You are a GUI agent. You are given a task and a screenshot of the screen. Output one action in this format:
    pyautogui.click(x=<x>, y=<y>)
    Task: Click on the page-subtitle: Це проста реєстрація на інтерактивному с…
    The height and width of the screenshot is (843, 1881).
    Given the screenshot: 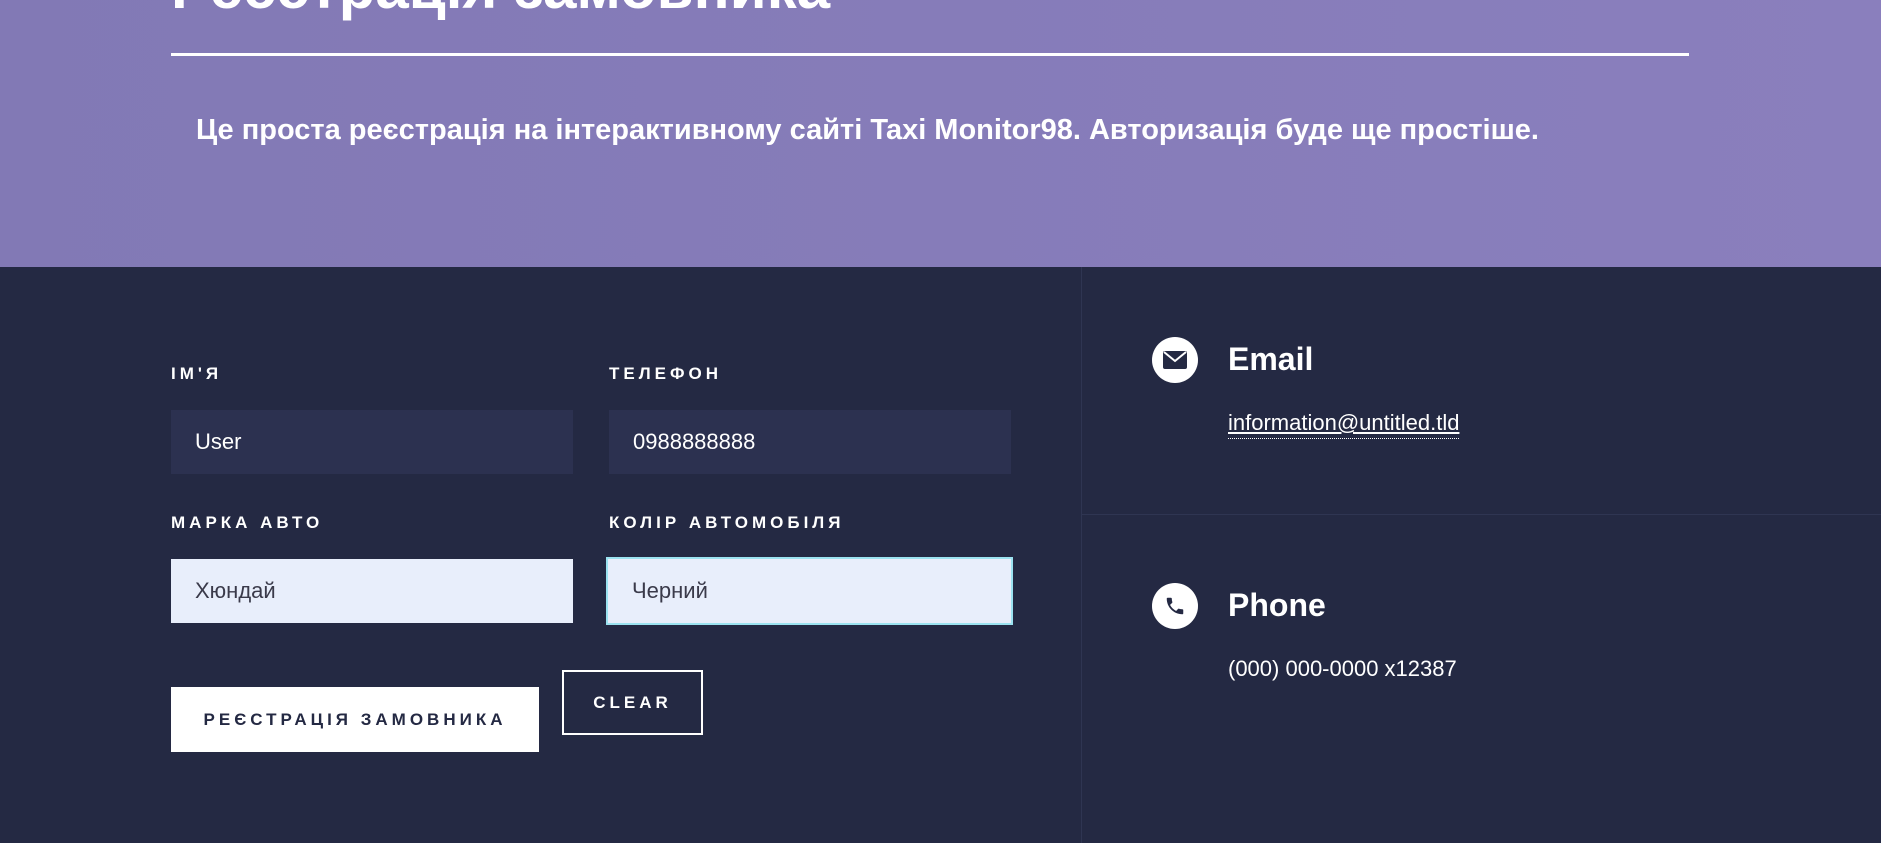 What is the action you would take?
    pyautogui.click(x=867, y=130)
    